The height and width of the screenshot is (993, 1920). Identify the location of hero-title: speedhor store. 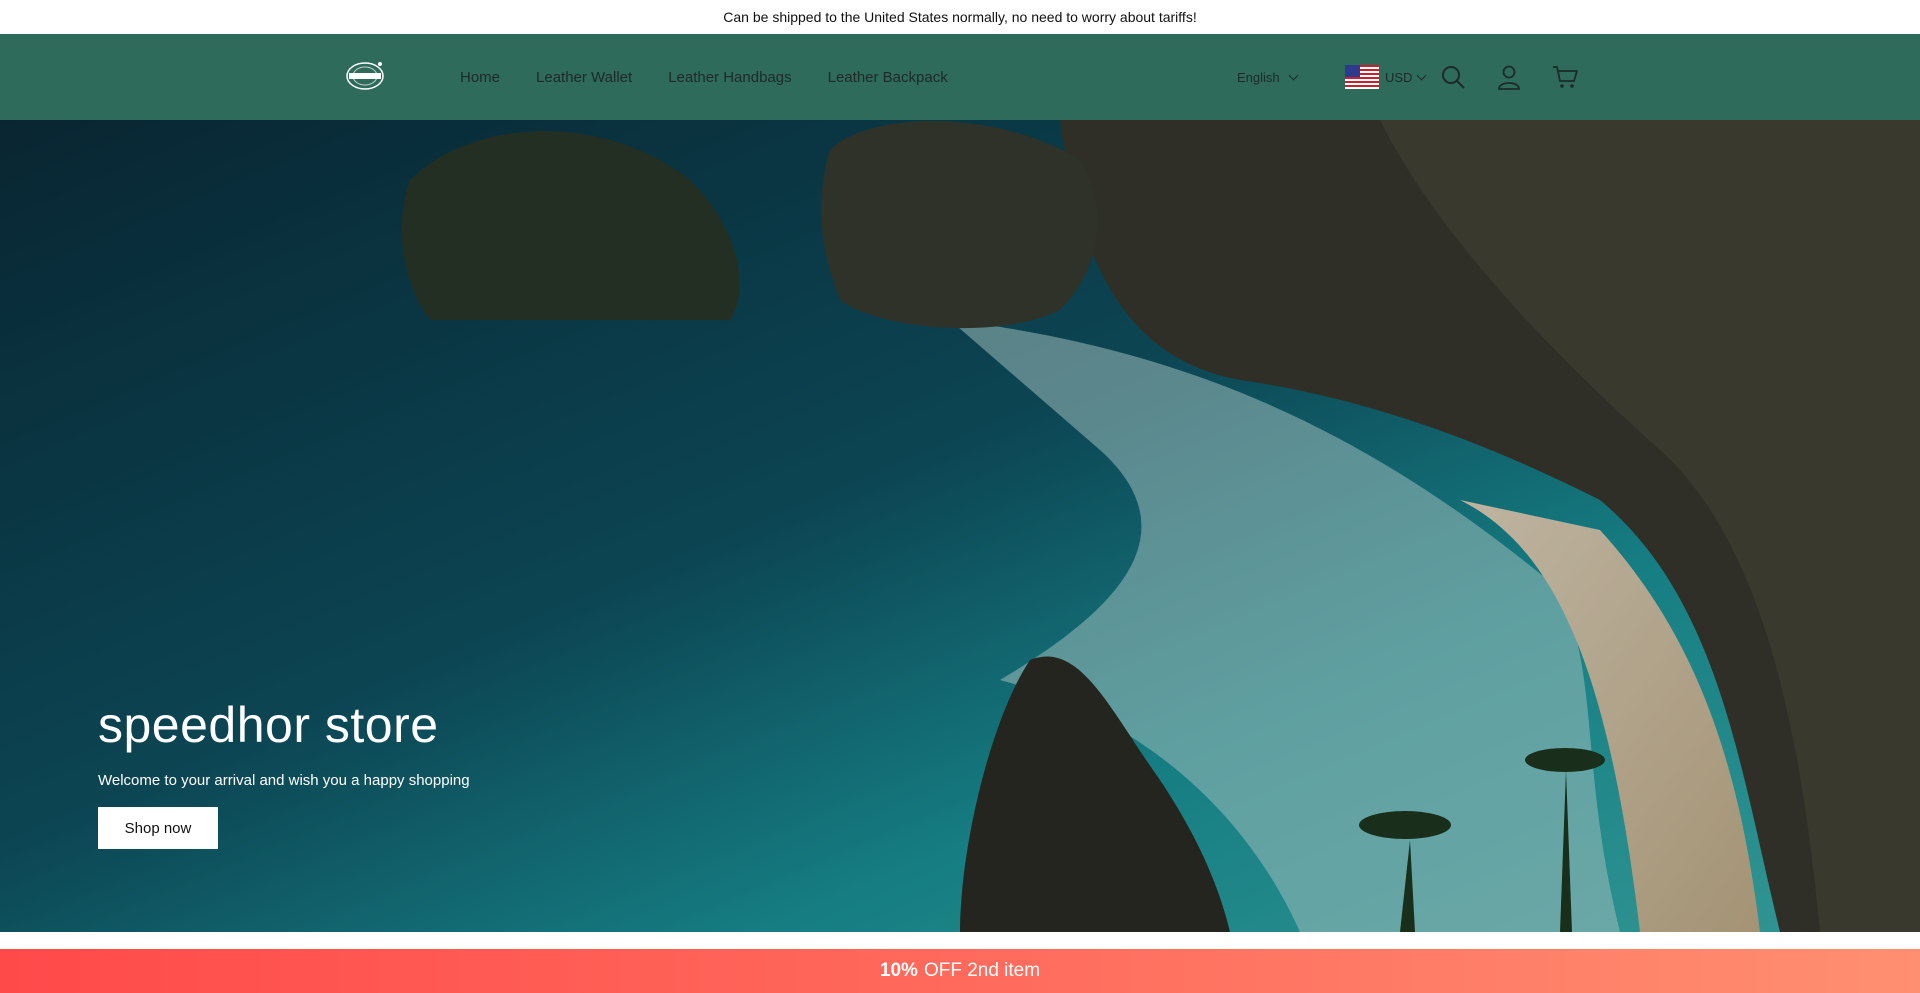
(268, 725).